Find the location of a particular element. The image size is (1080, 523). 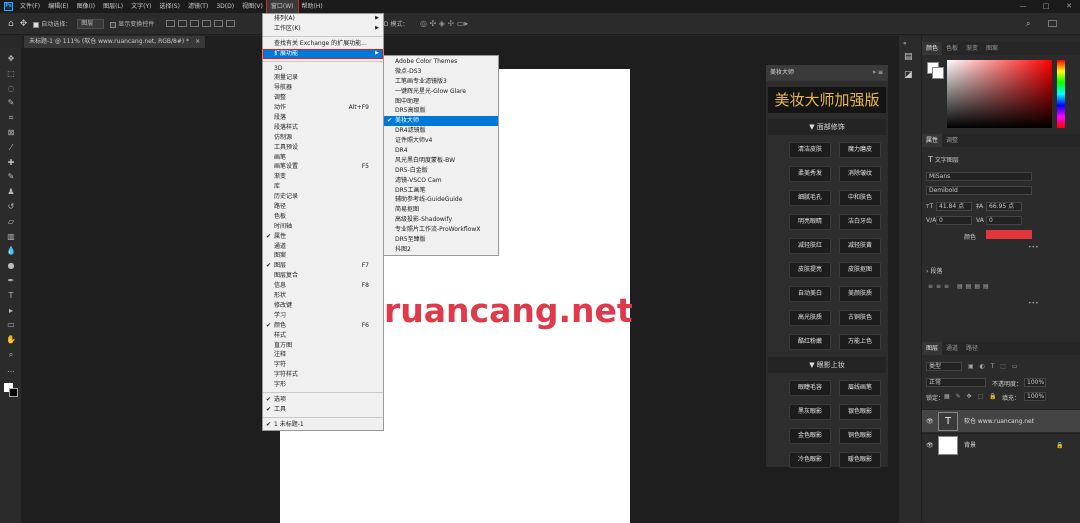

menu-5: 选择(S) is located at coordinates (169, 6).